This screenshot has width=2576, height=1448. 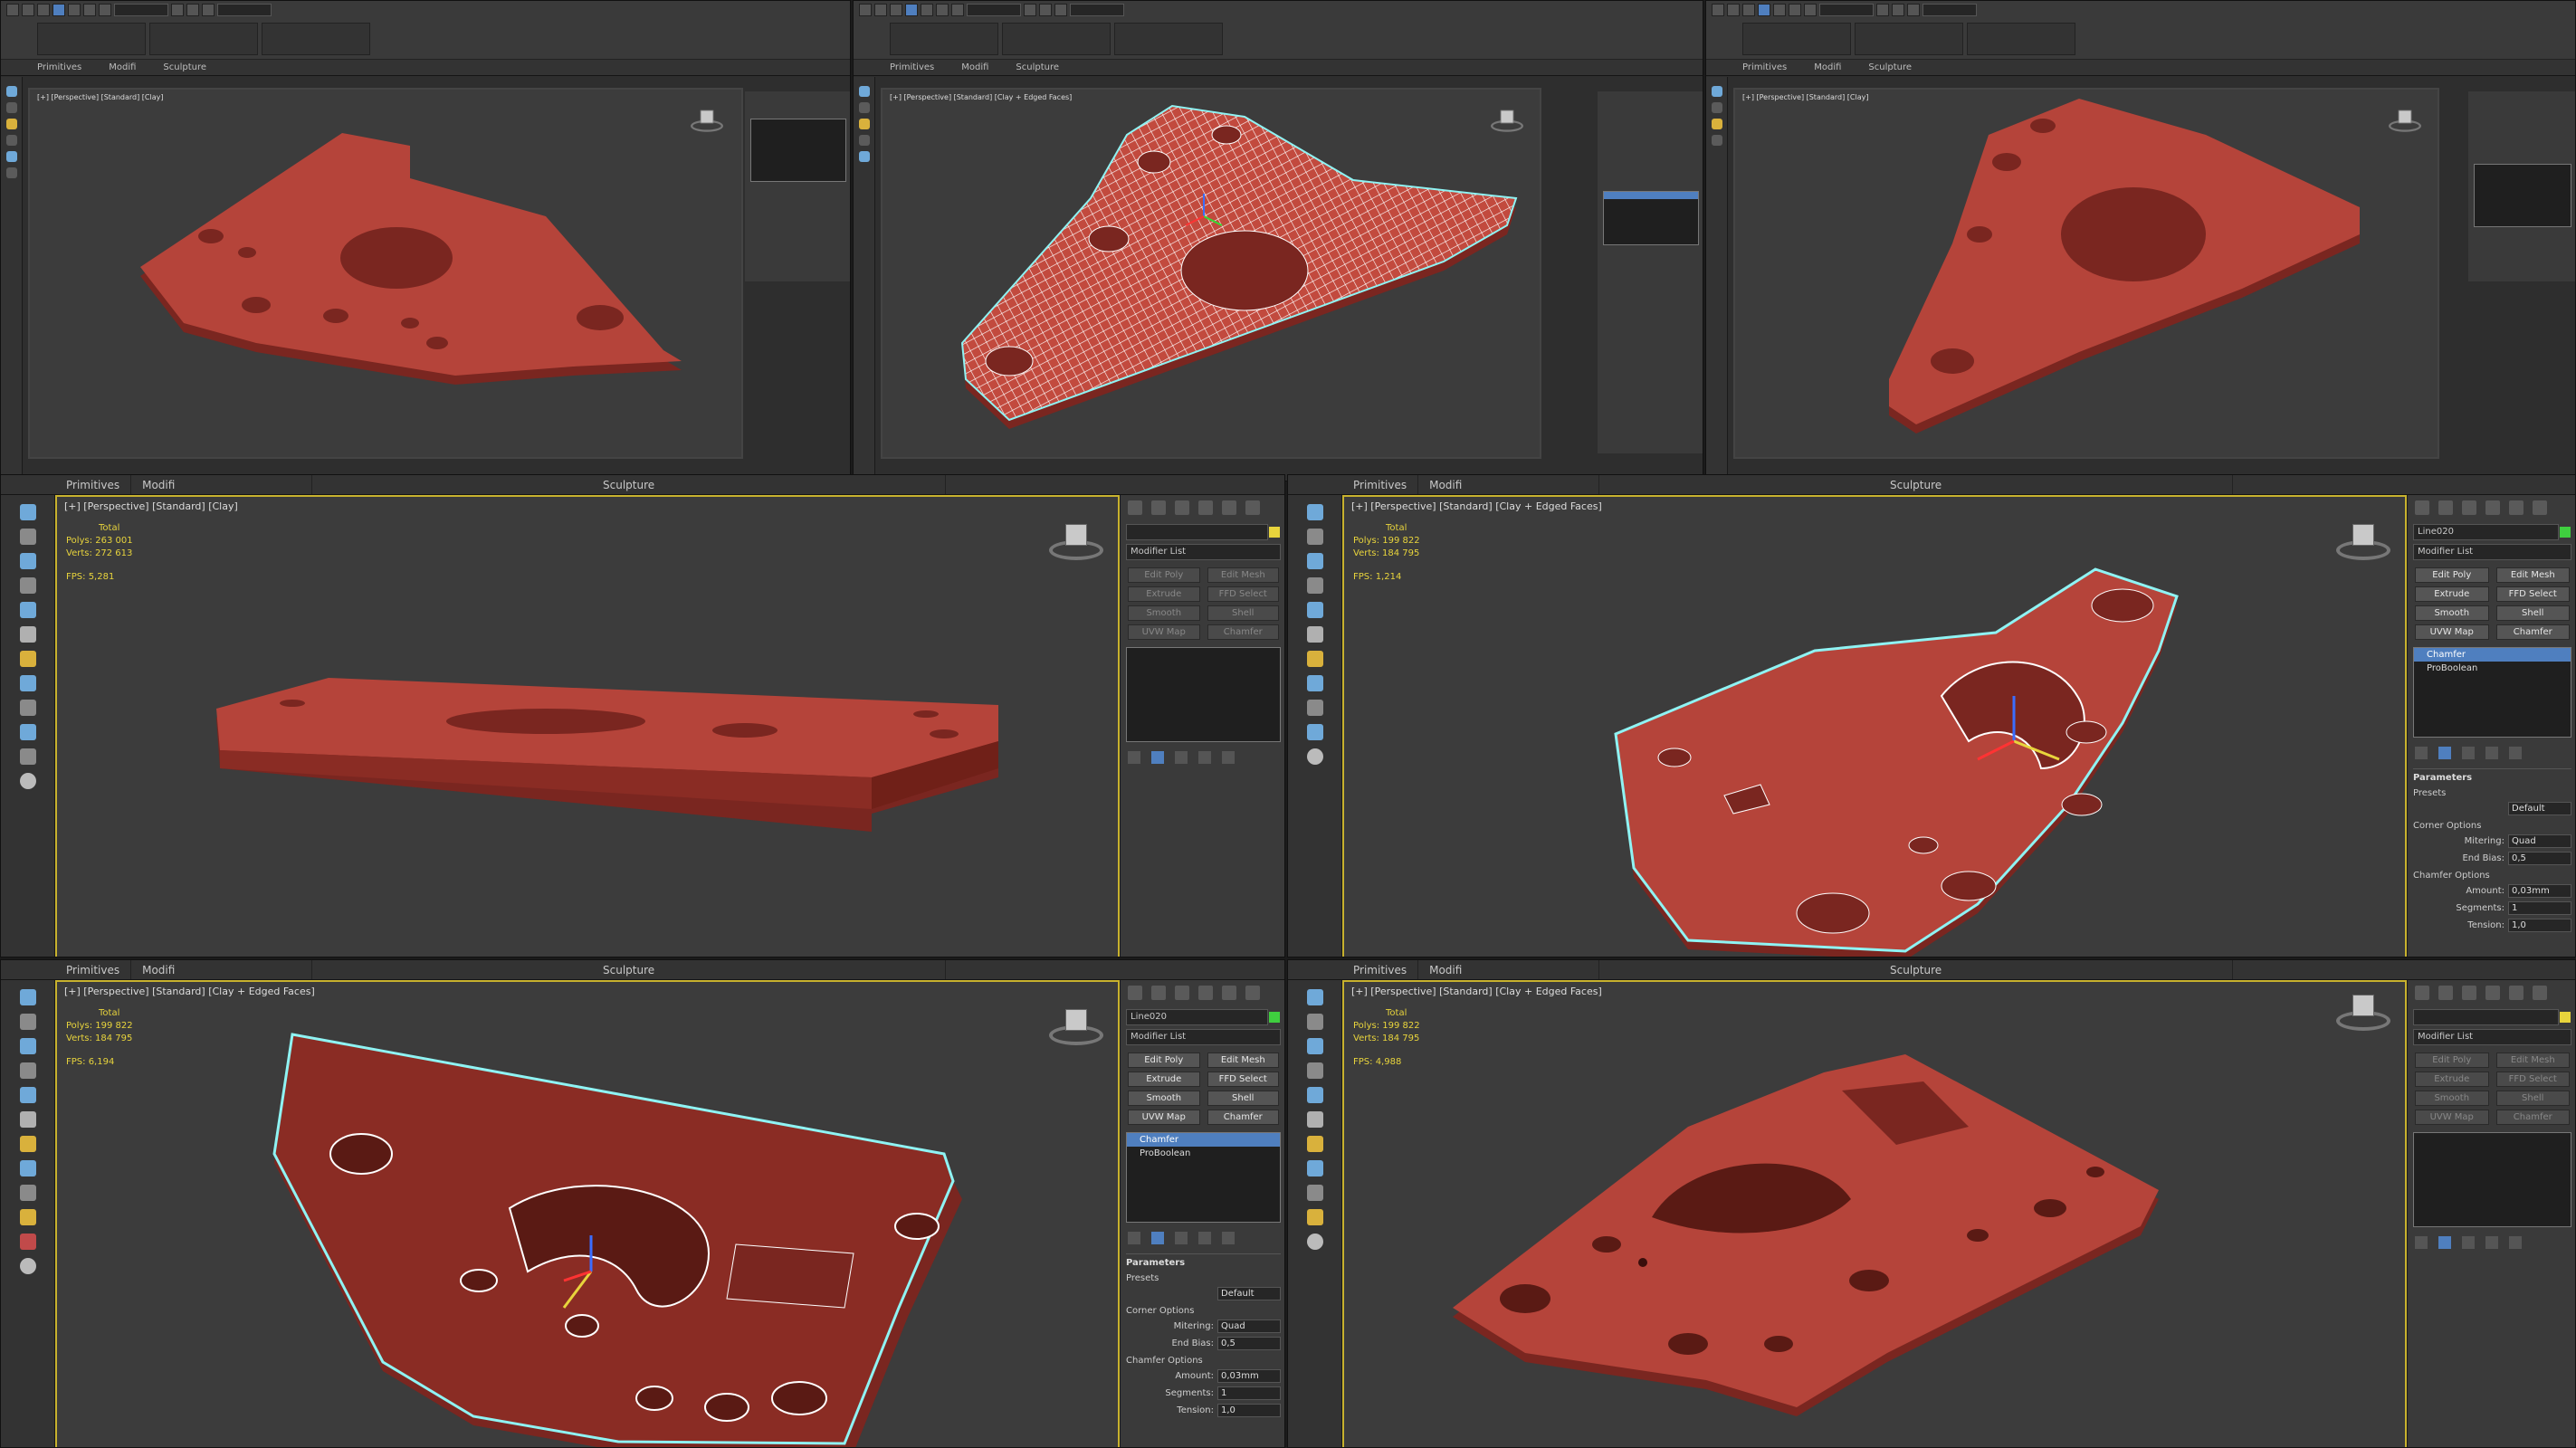 I want to click on modifier-list-dropdown: Modifier List, so click(x=1203, y=552).